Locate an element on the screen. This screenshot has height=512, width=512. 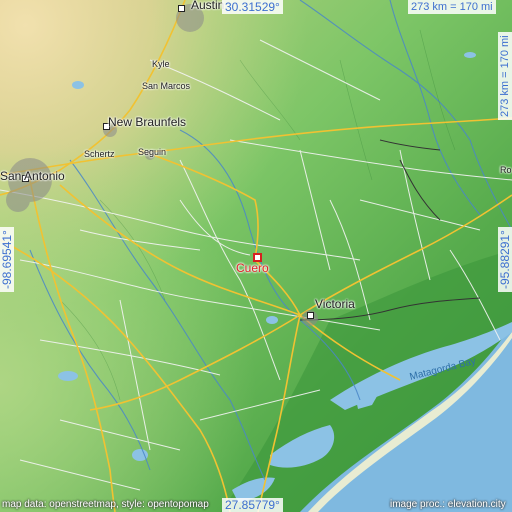
scale-vertical: 273 km = 170 mi is located at coordinates (505, 76).